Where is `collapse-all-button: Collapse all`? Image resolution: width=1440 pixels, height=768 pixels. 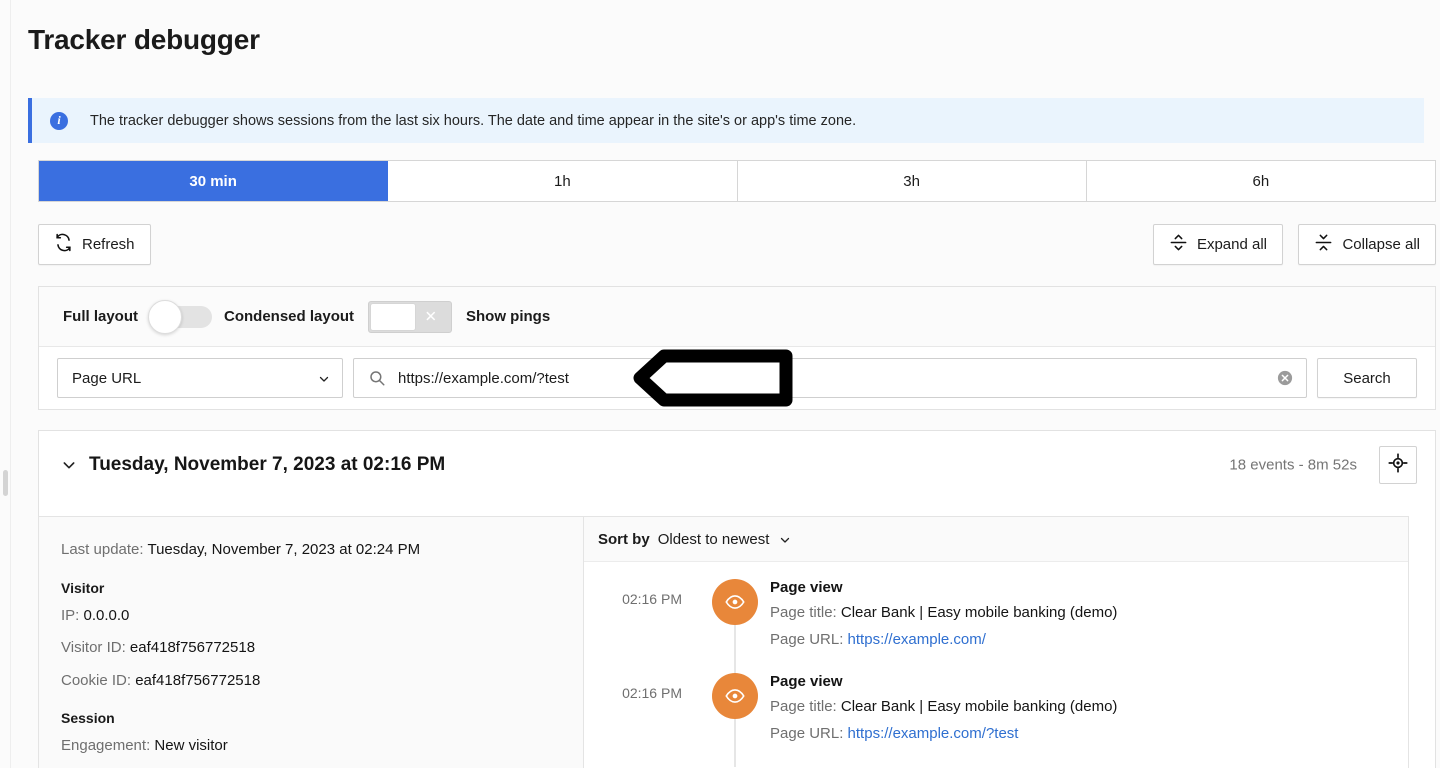
collapse-all-button: Collapse all is located at coordinates (1367, 244).